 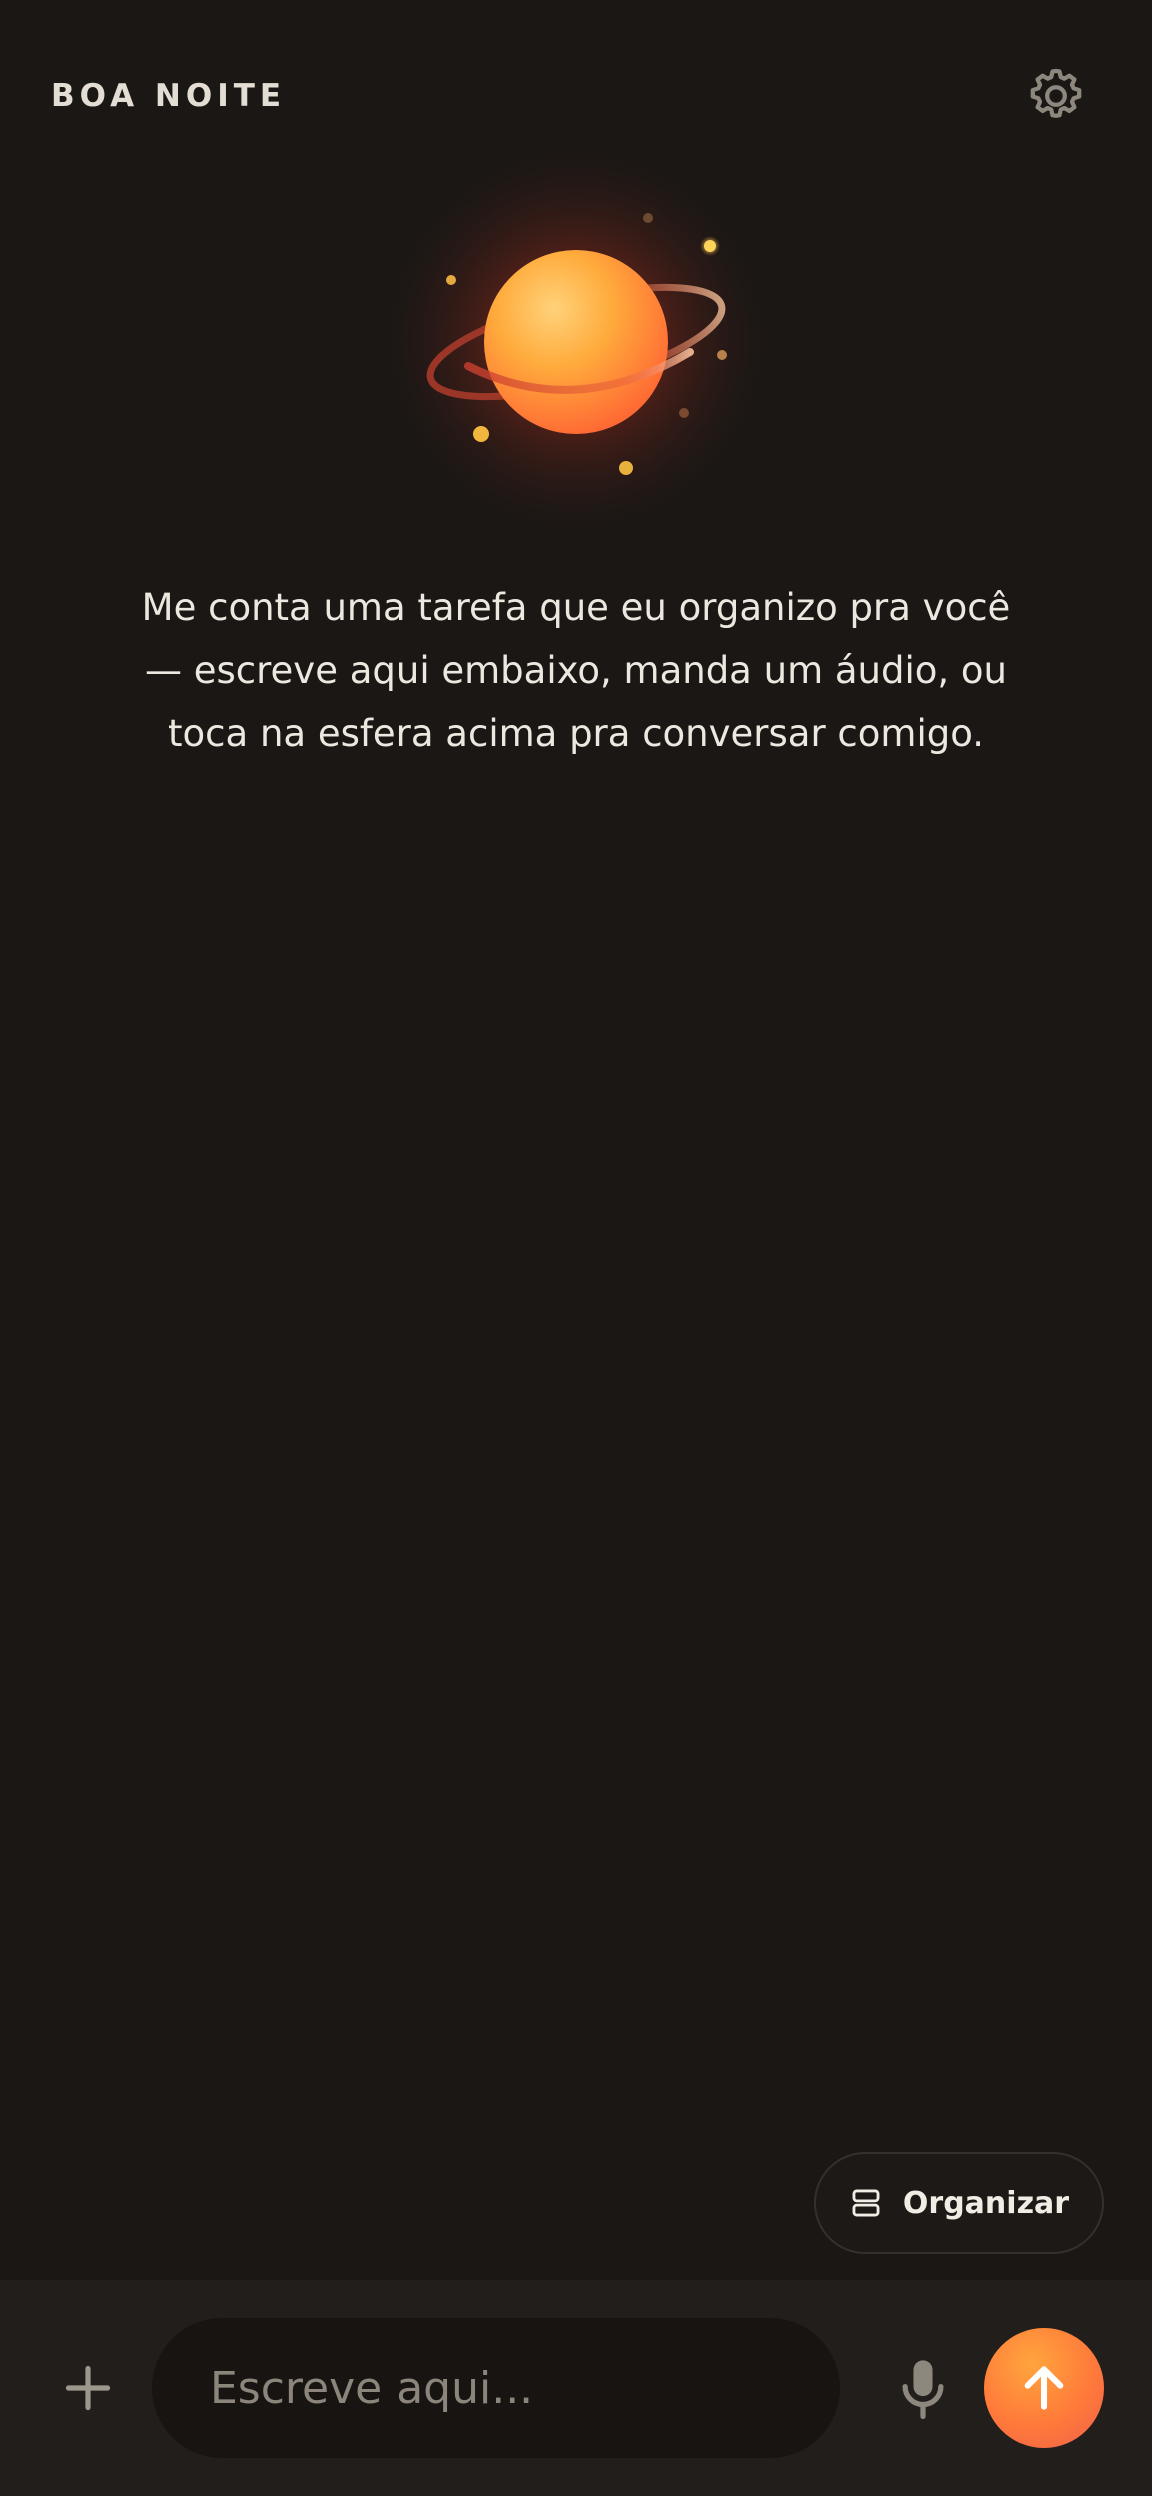 I want to click on message-input, so click(x=496, y=2388).